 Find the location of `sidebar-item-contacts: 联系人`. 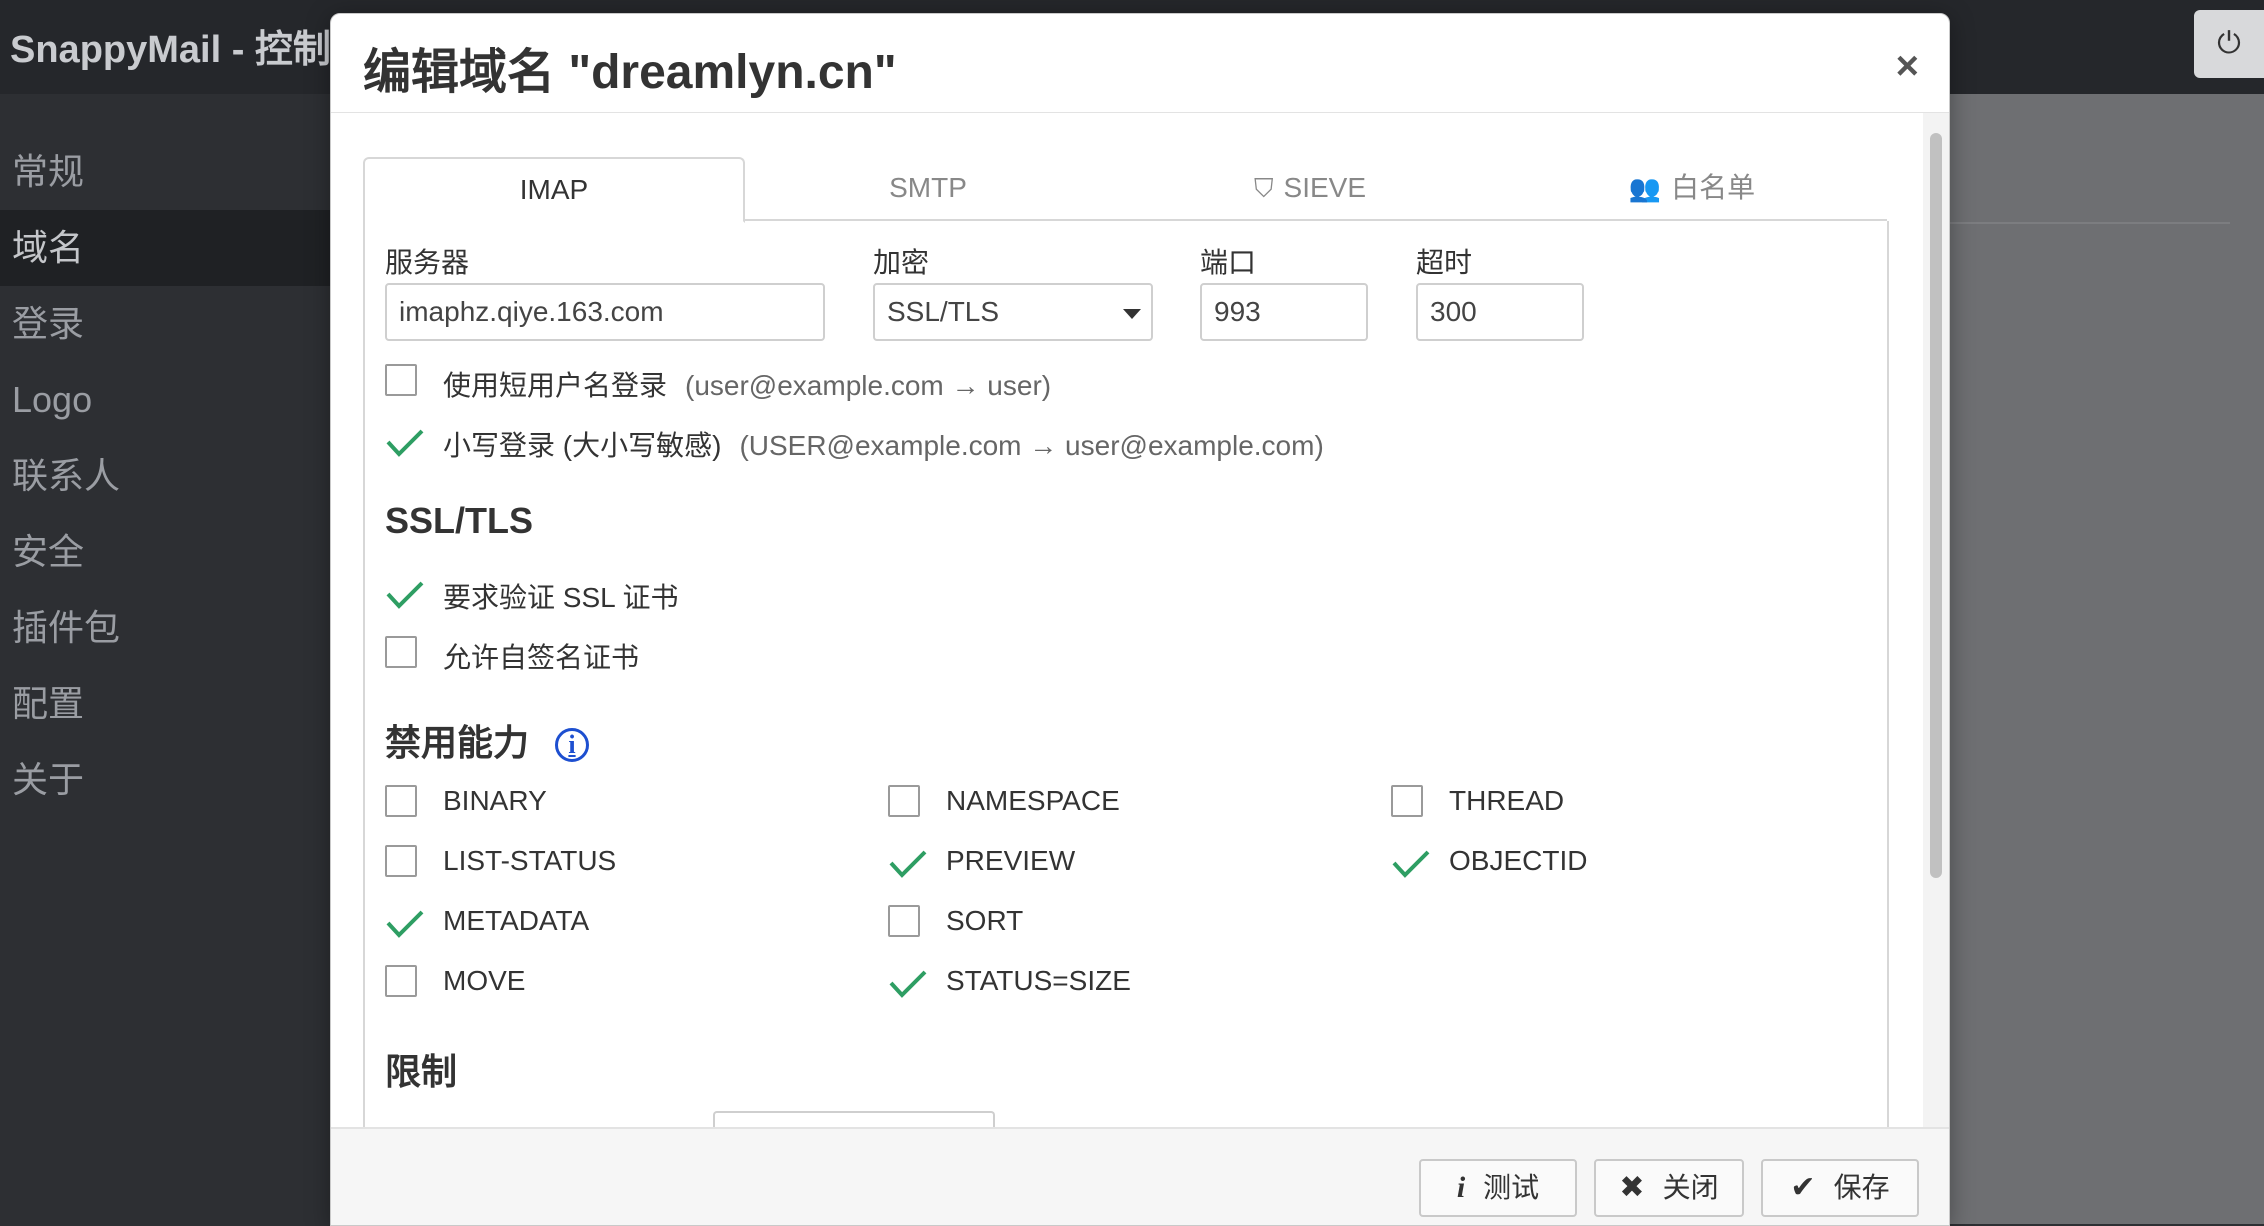

sidebar-item-contacts: 联系人 is located at coordinates (165, 476).